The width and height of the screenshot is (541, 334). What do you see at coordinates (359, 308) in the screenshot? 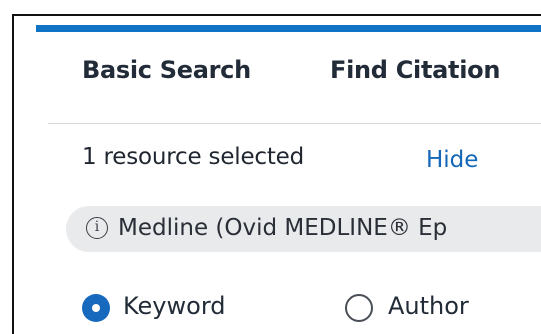
I see `author-radio` at bounding box center [359, 308].